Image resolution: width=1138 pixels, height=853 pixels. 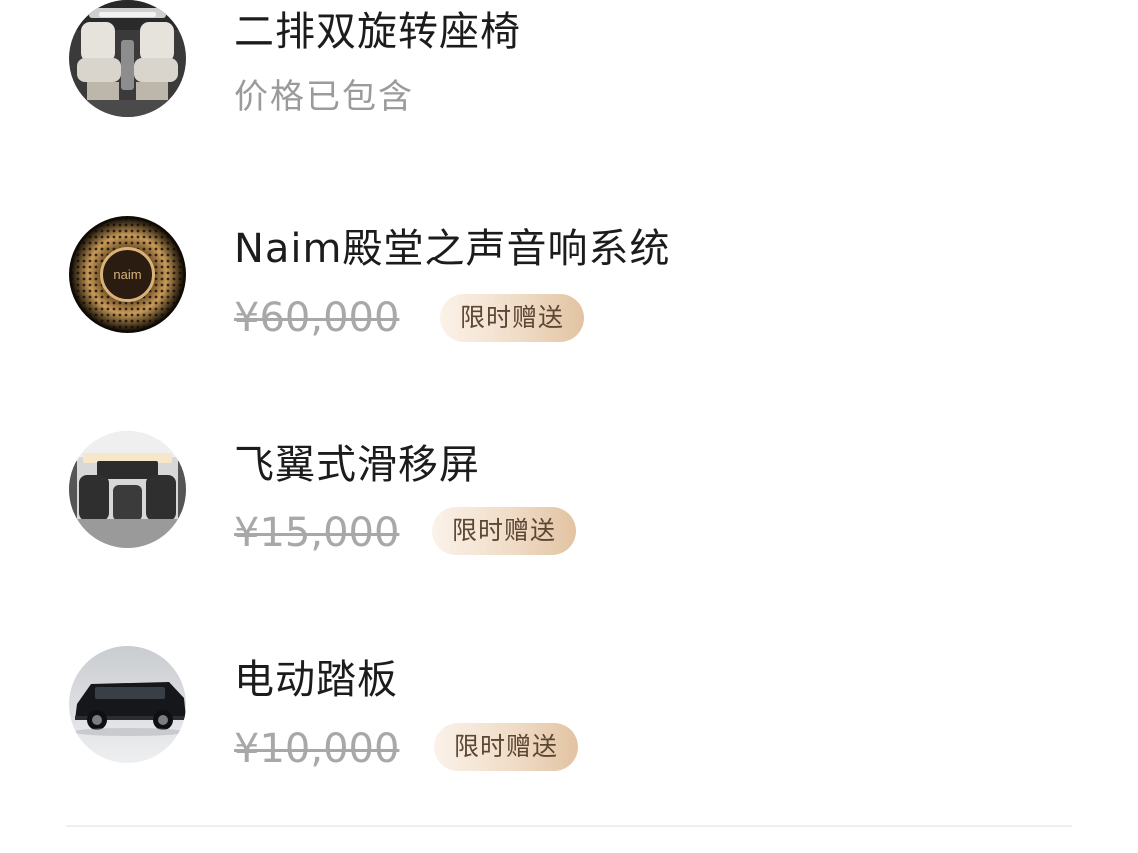 What do you see at coordinates (127, 58) in the screenshot?
I see `rotating-seats-photo` at bounding box center [127, 58].